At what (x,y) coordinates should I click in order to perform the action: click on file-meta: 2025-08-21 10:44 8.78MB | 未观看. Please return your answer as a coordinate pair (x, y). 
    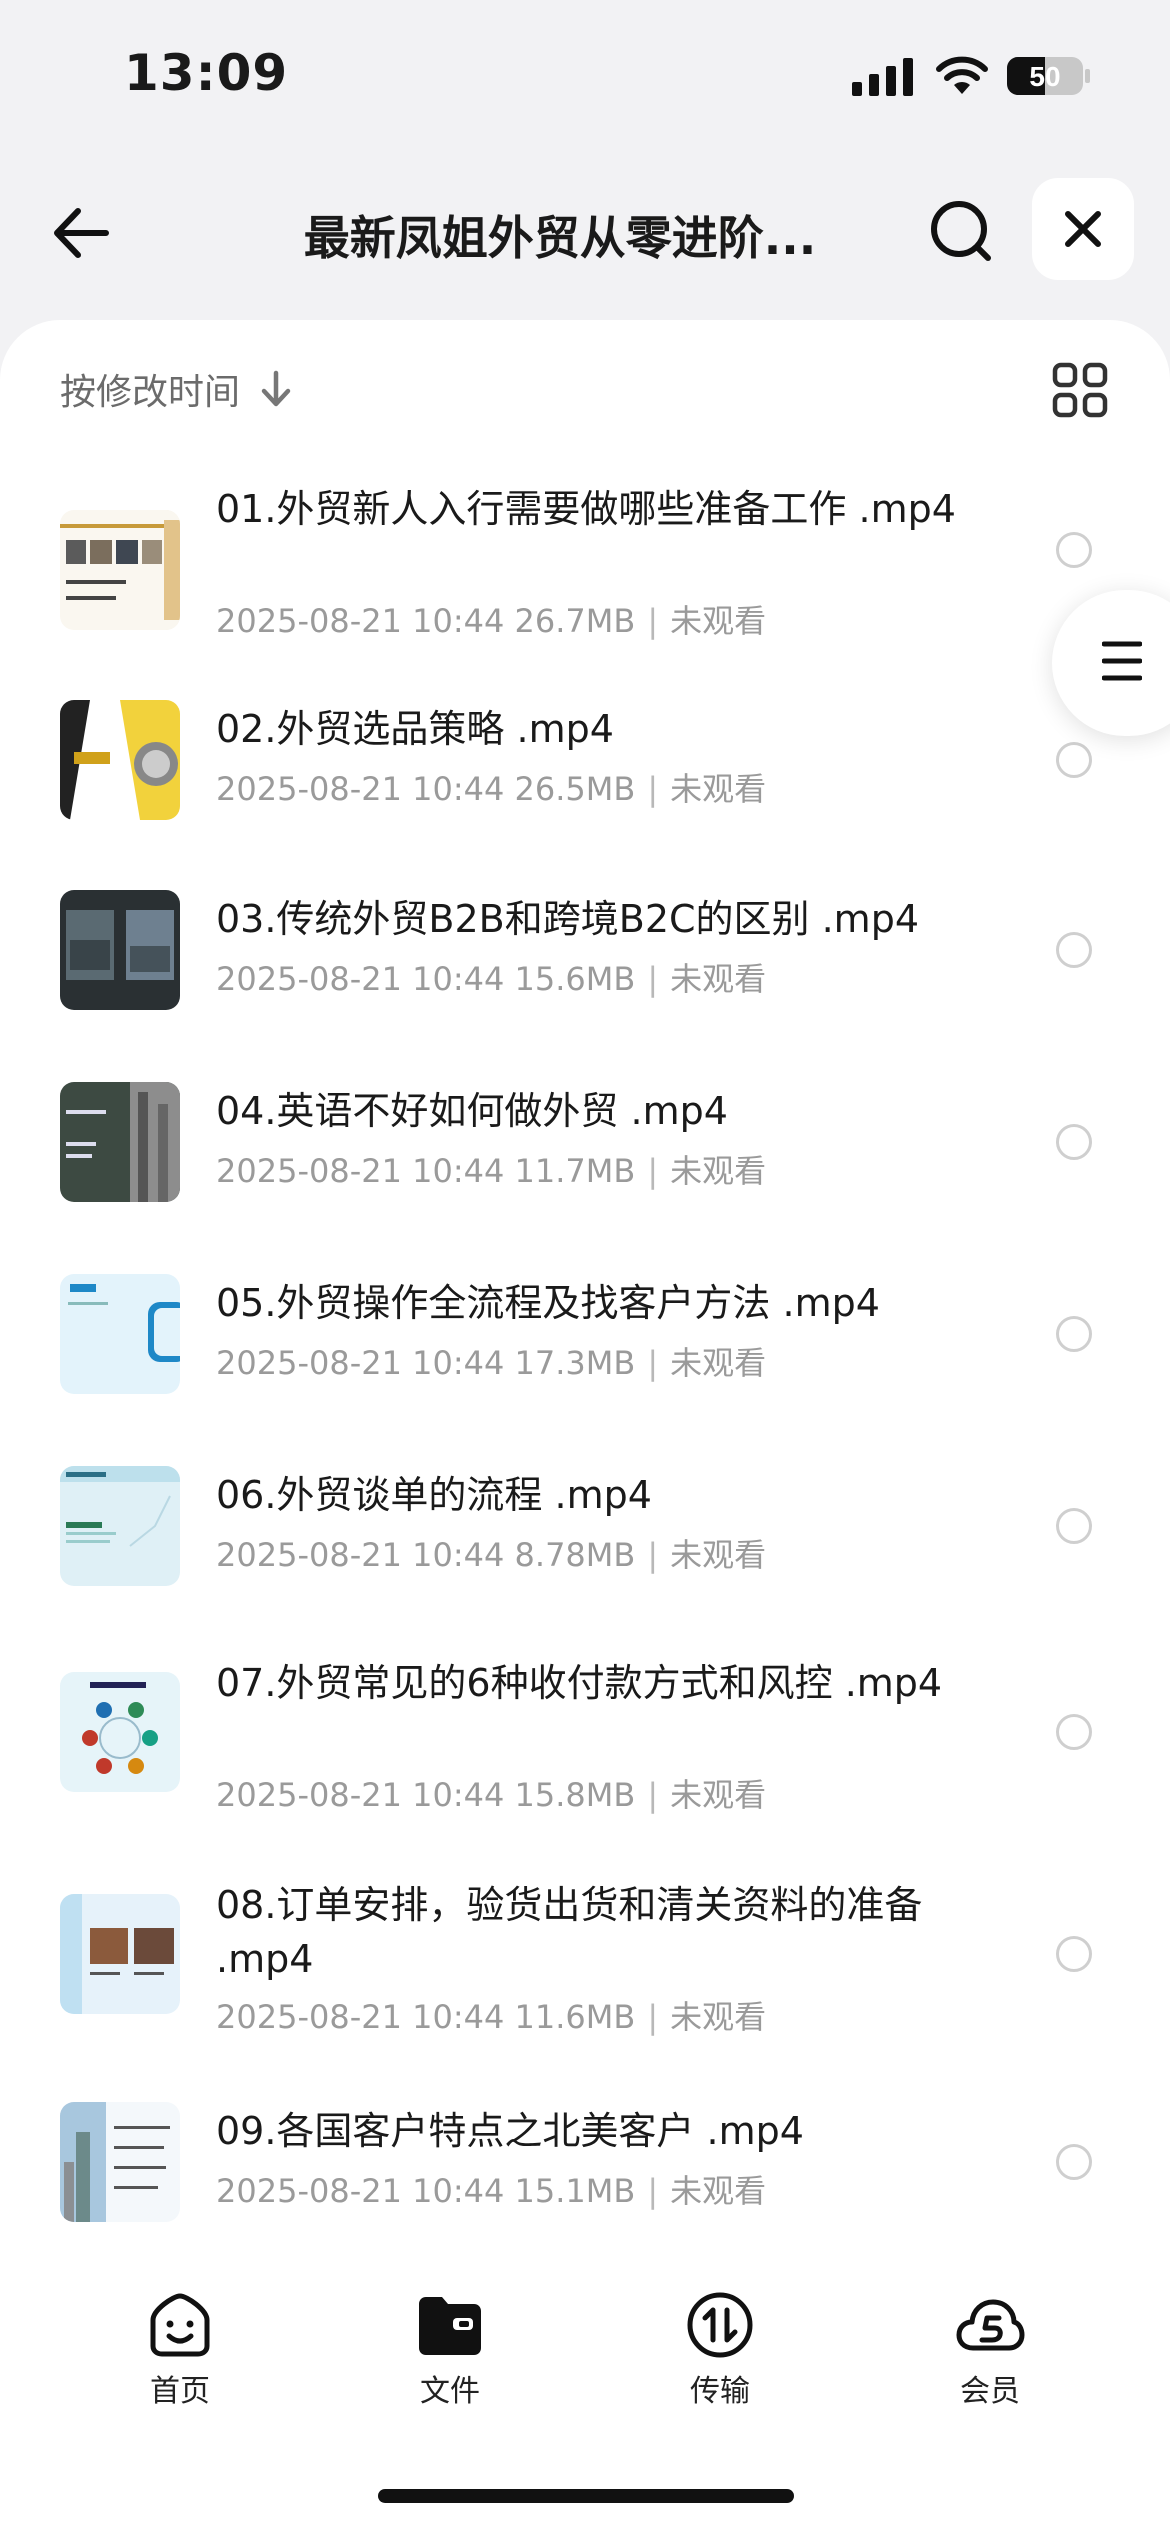
    Looking at the image, I should click on (491, 1555).